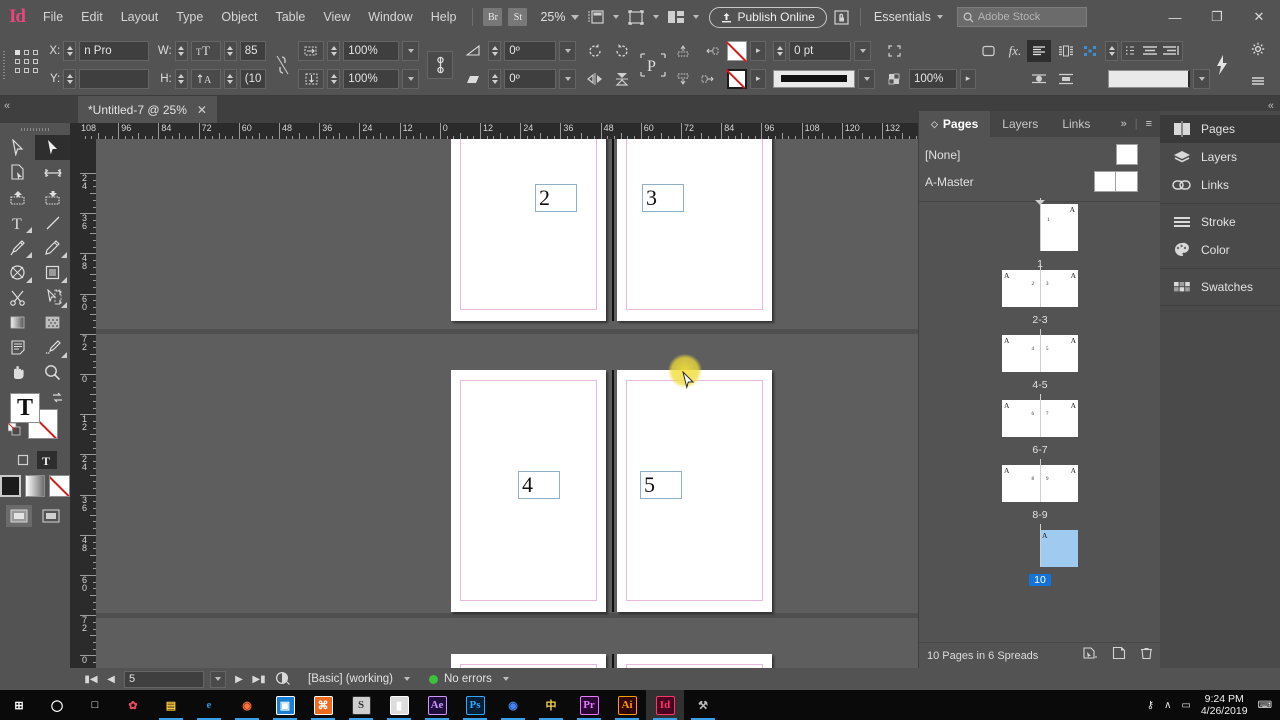  Describe the element at coordinates (230, 50) in the screenshot. I see `font-size-stepper` at that location.